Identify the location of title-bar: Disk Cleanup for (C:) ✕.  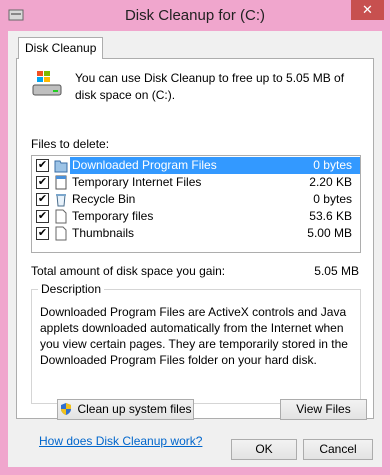
(195, 15).